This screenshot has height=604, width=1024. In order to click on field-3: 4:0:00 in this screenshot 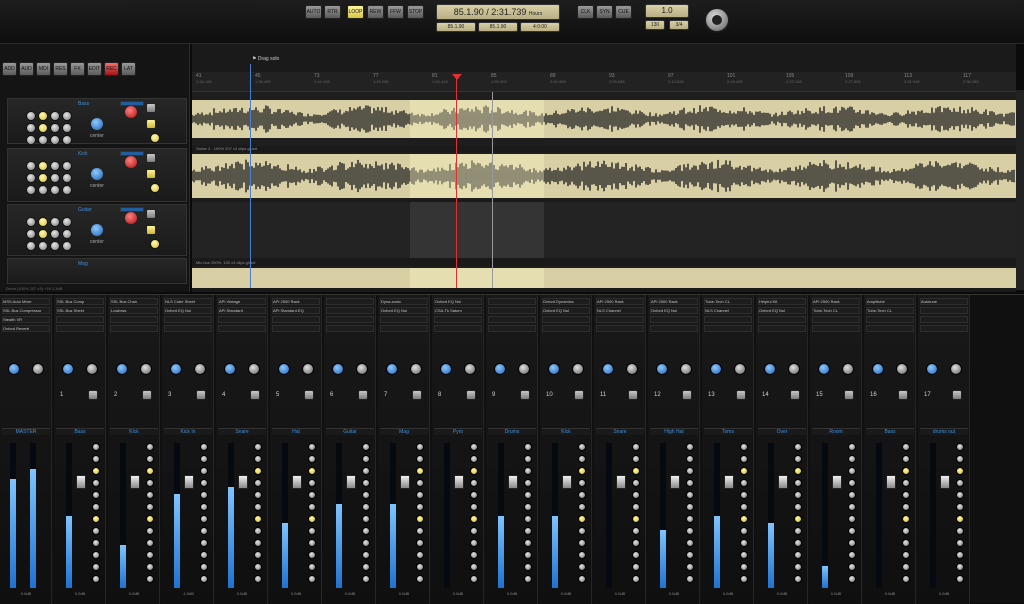, I will do `click(540, 27)`.